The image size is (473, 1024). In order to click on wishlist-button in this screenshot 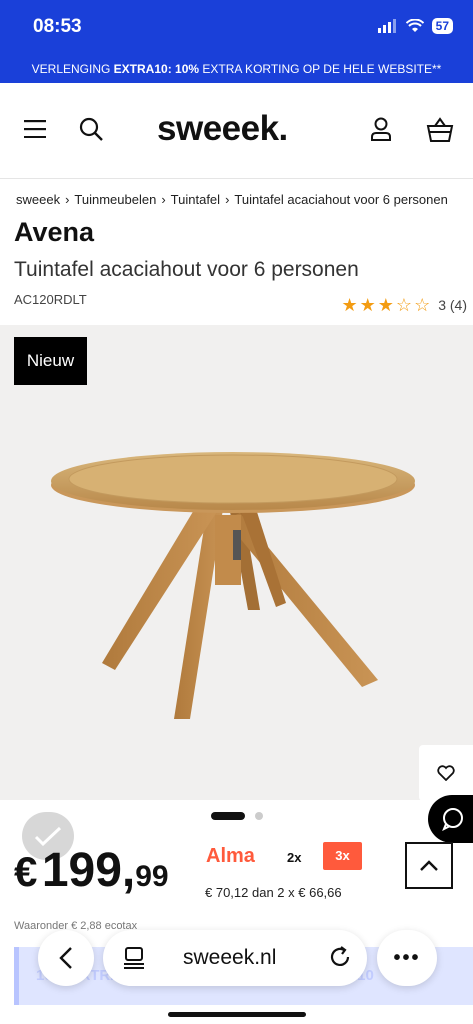, I will do `click(446, 773)`.